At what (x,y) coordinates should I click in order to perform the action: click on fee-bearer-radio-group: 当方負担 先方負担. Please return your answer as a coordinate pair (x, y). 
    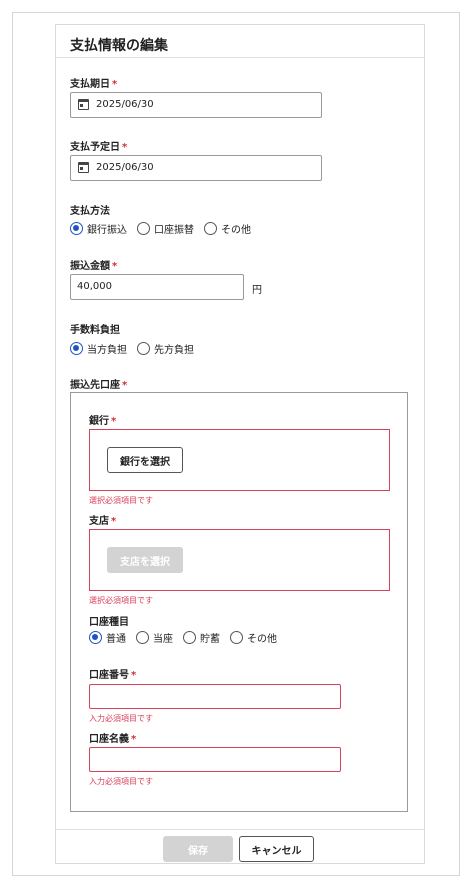
    Looking at the image, I should click on (137, 348).